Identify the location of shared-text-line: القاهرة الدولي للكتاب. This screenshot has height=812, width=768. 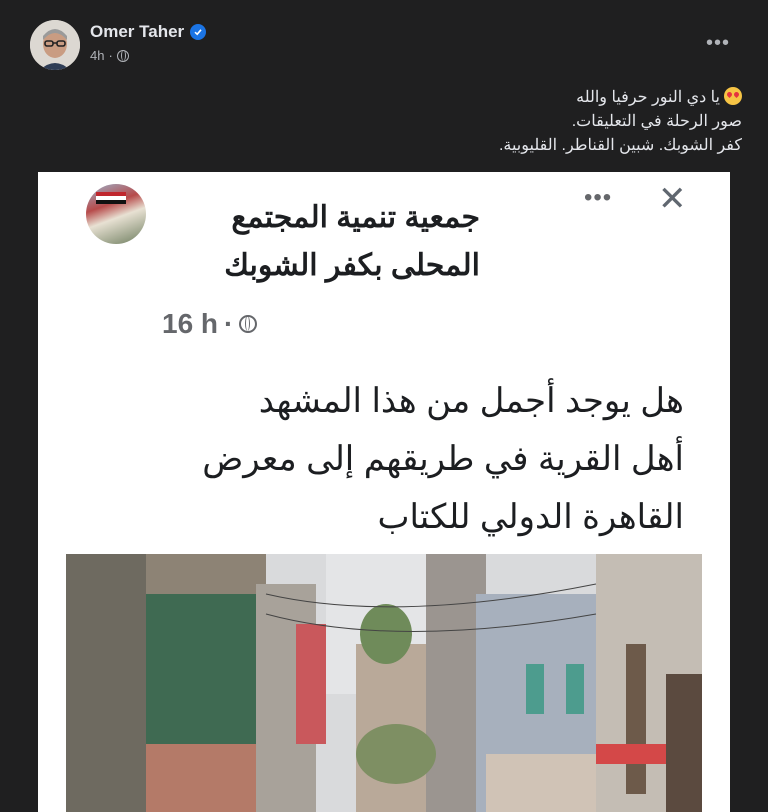
(530, 517).